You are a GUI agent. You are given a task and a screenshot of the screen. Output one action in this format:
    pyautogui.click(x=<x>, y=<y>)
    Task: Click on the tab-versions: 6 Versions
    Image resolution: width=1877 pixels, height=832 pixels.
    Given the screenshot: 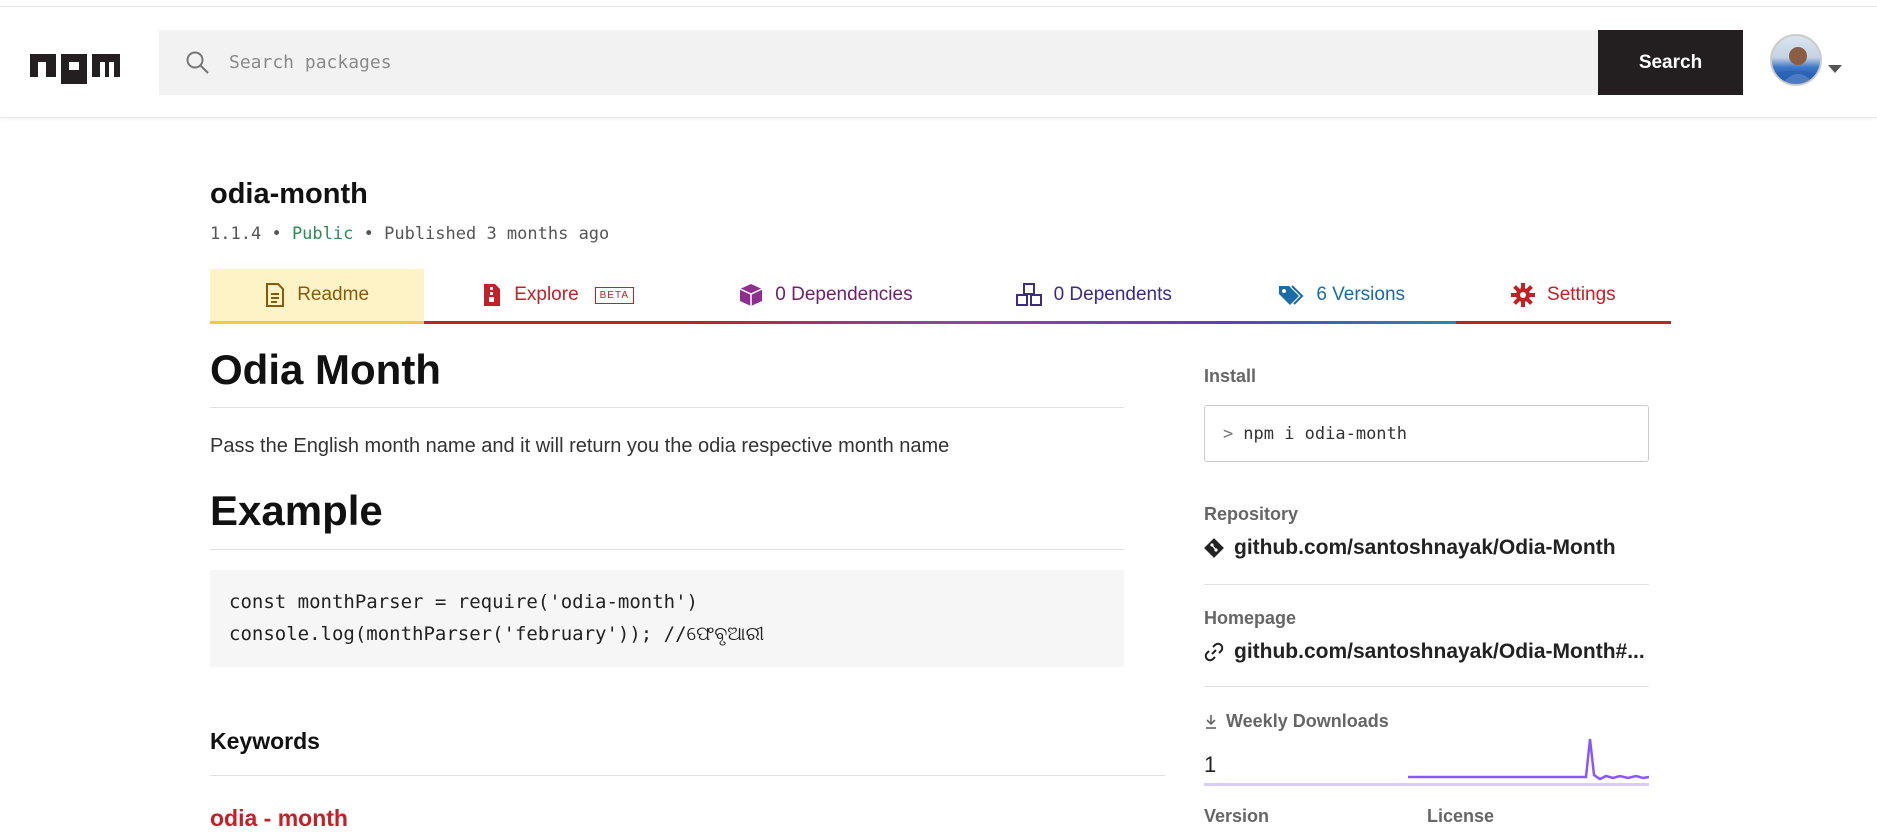 What is the action you would take?
    pyautogui.click(x=1341, y=296)
    